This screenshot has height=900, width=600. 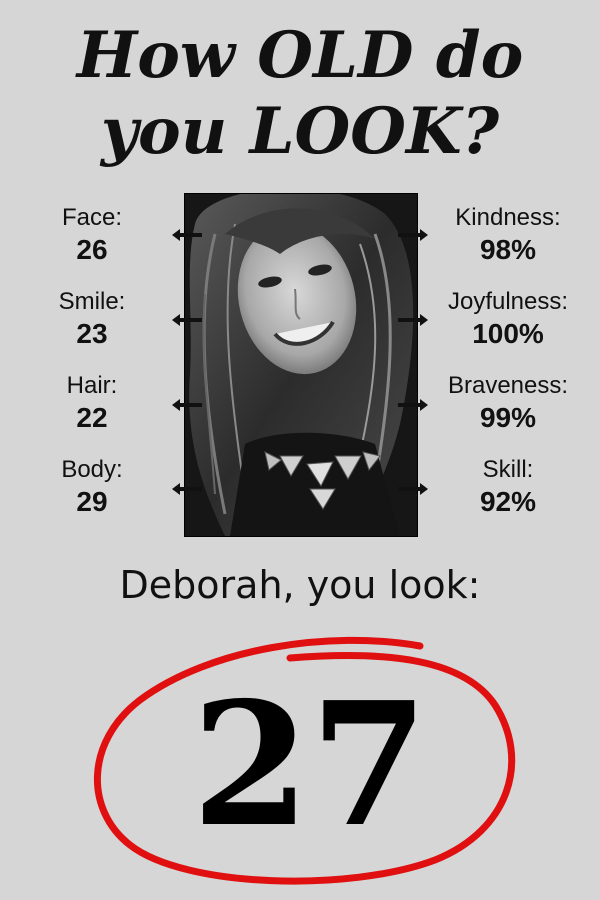 What do you see at coordinates (92, 301) in the screenshot?
I see `stat-smile-label: Smile:` at bounding box center [92, 301].